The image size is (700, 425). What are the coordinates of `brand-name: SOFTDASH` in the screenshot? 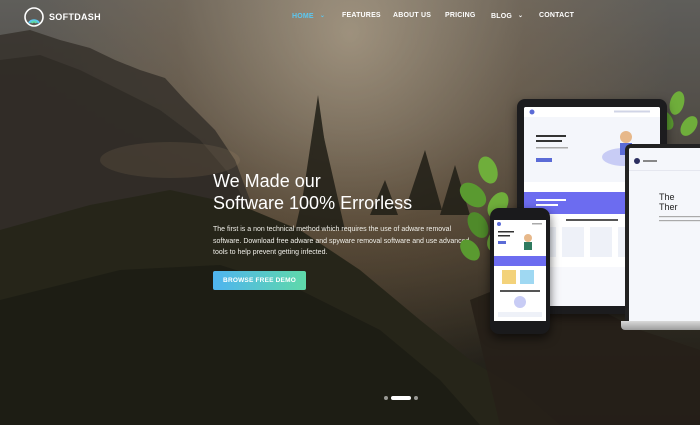 It's located at (75, 17).